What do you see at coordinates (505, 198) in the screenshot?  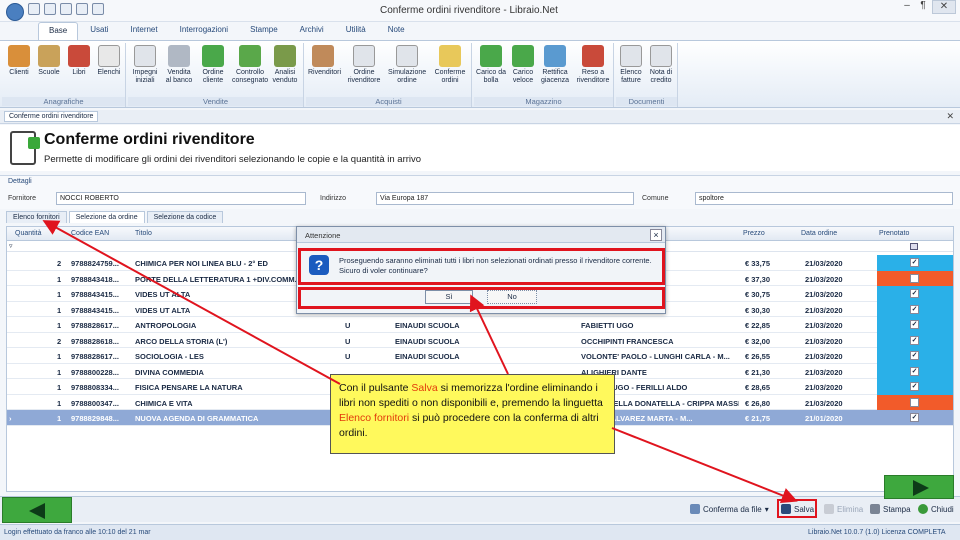 I see `indirizzo-field: Via Europa 187` at bounding box center [505, 198].